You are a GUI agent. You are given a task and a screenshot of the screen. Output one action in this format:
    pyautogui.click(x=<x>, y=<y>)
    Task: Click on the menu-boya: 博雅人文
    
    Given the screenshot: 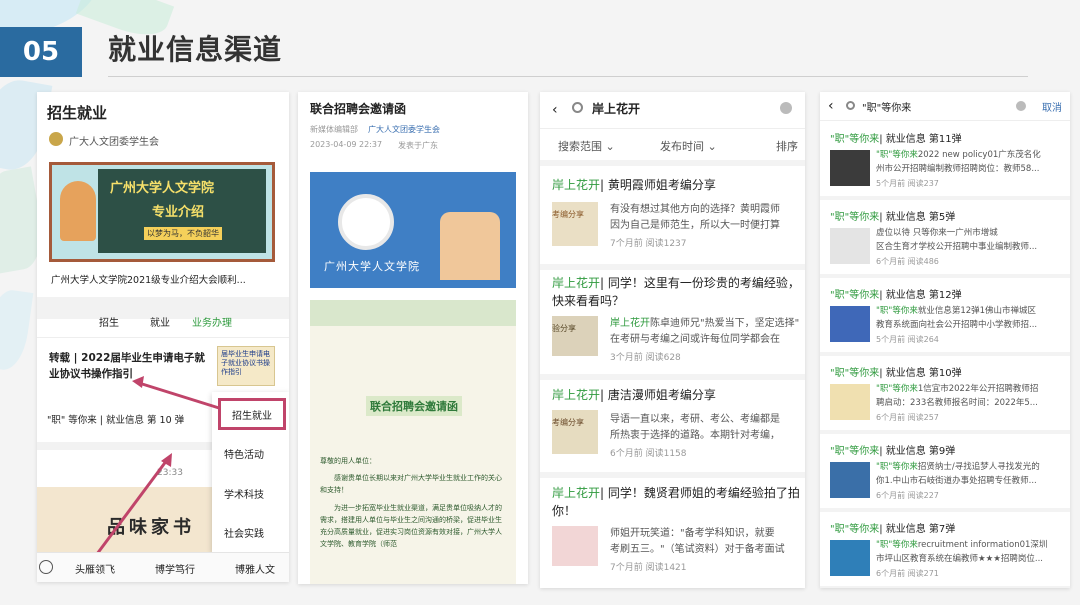 What is the action you would take?
    pyautogui.click(x=255, y=568)
    